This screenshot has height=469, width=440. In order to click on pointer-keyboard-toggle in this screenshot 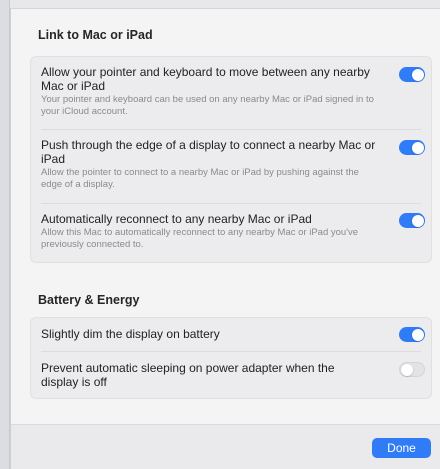, I will do `click(412, 74)`.